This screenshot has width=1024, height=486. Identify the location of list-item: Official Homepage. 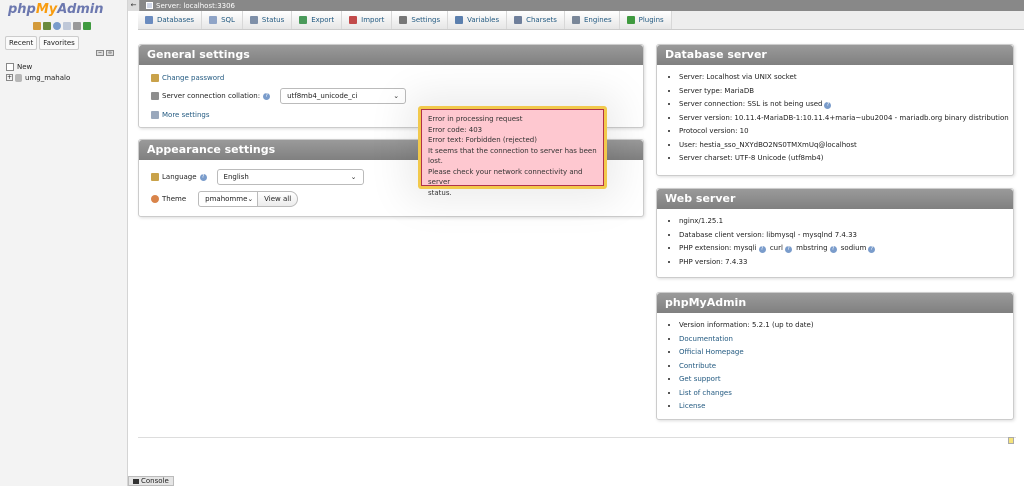
(840, 353).